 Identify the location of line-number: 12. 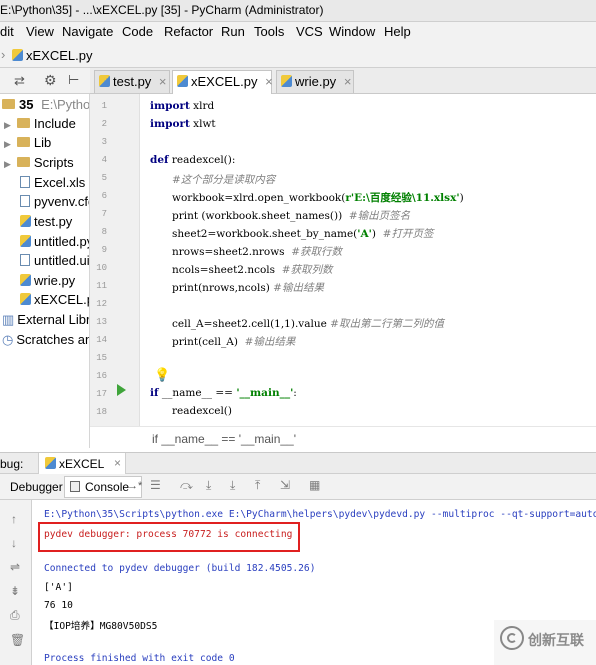
(101, 304).